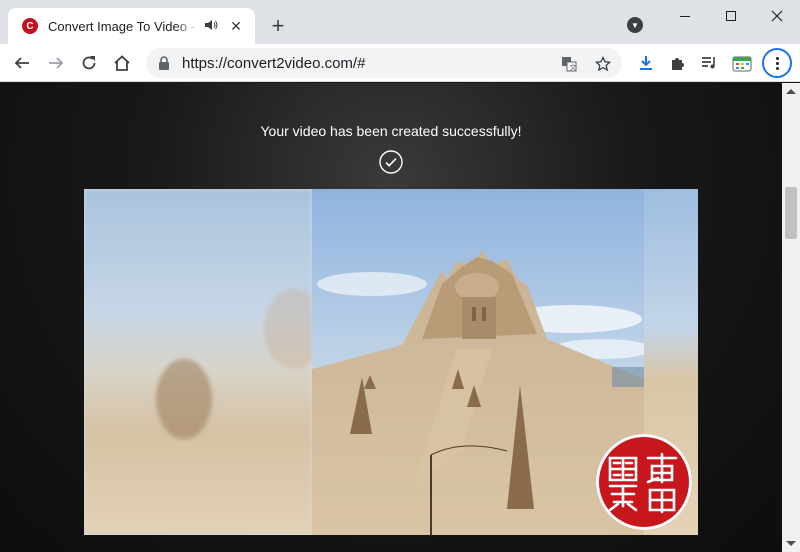 This screenshot has height=552, width=800. I want to click on new-tab-button: +, so click(278, 26).